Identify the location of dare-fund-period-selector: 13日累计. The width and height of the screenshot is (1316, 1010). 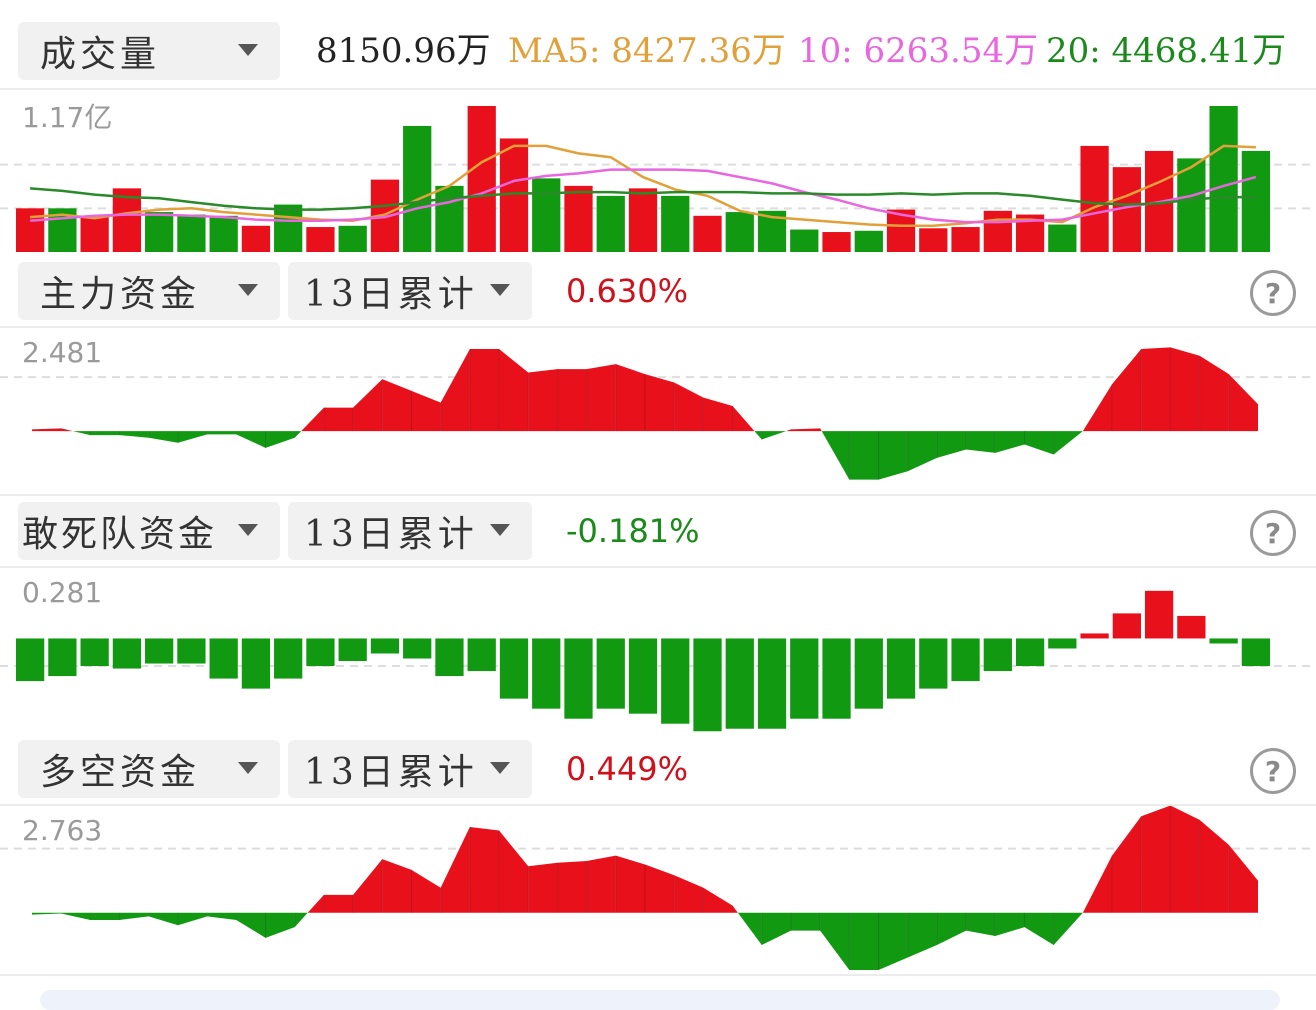
(410, 531).